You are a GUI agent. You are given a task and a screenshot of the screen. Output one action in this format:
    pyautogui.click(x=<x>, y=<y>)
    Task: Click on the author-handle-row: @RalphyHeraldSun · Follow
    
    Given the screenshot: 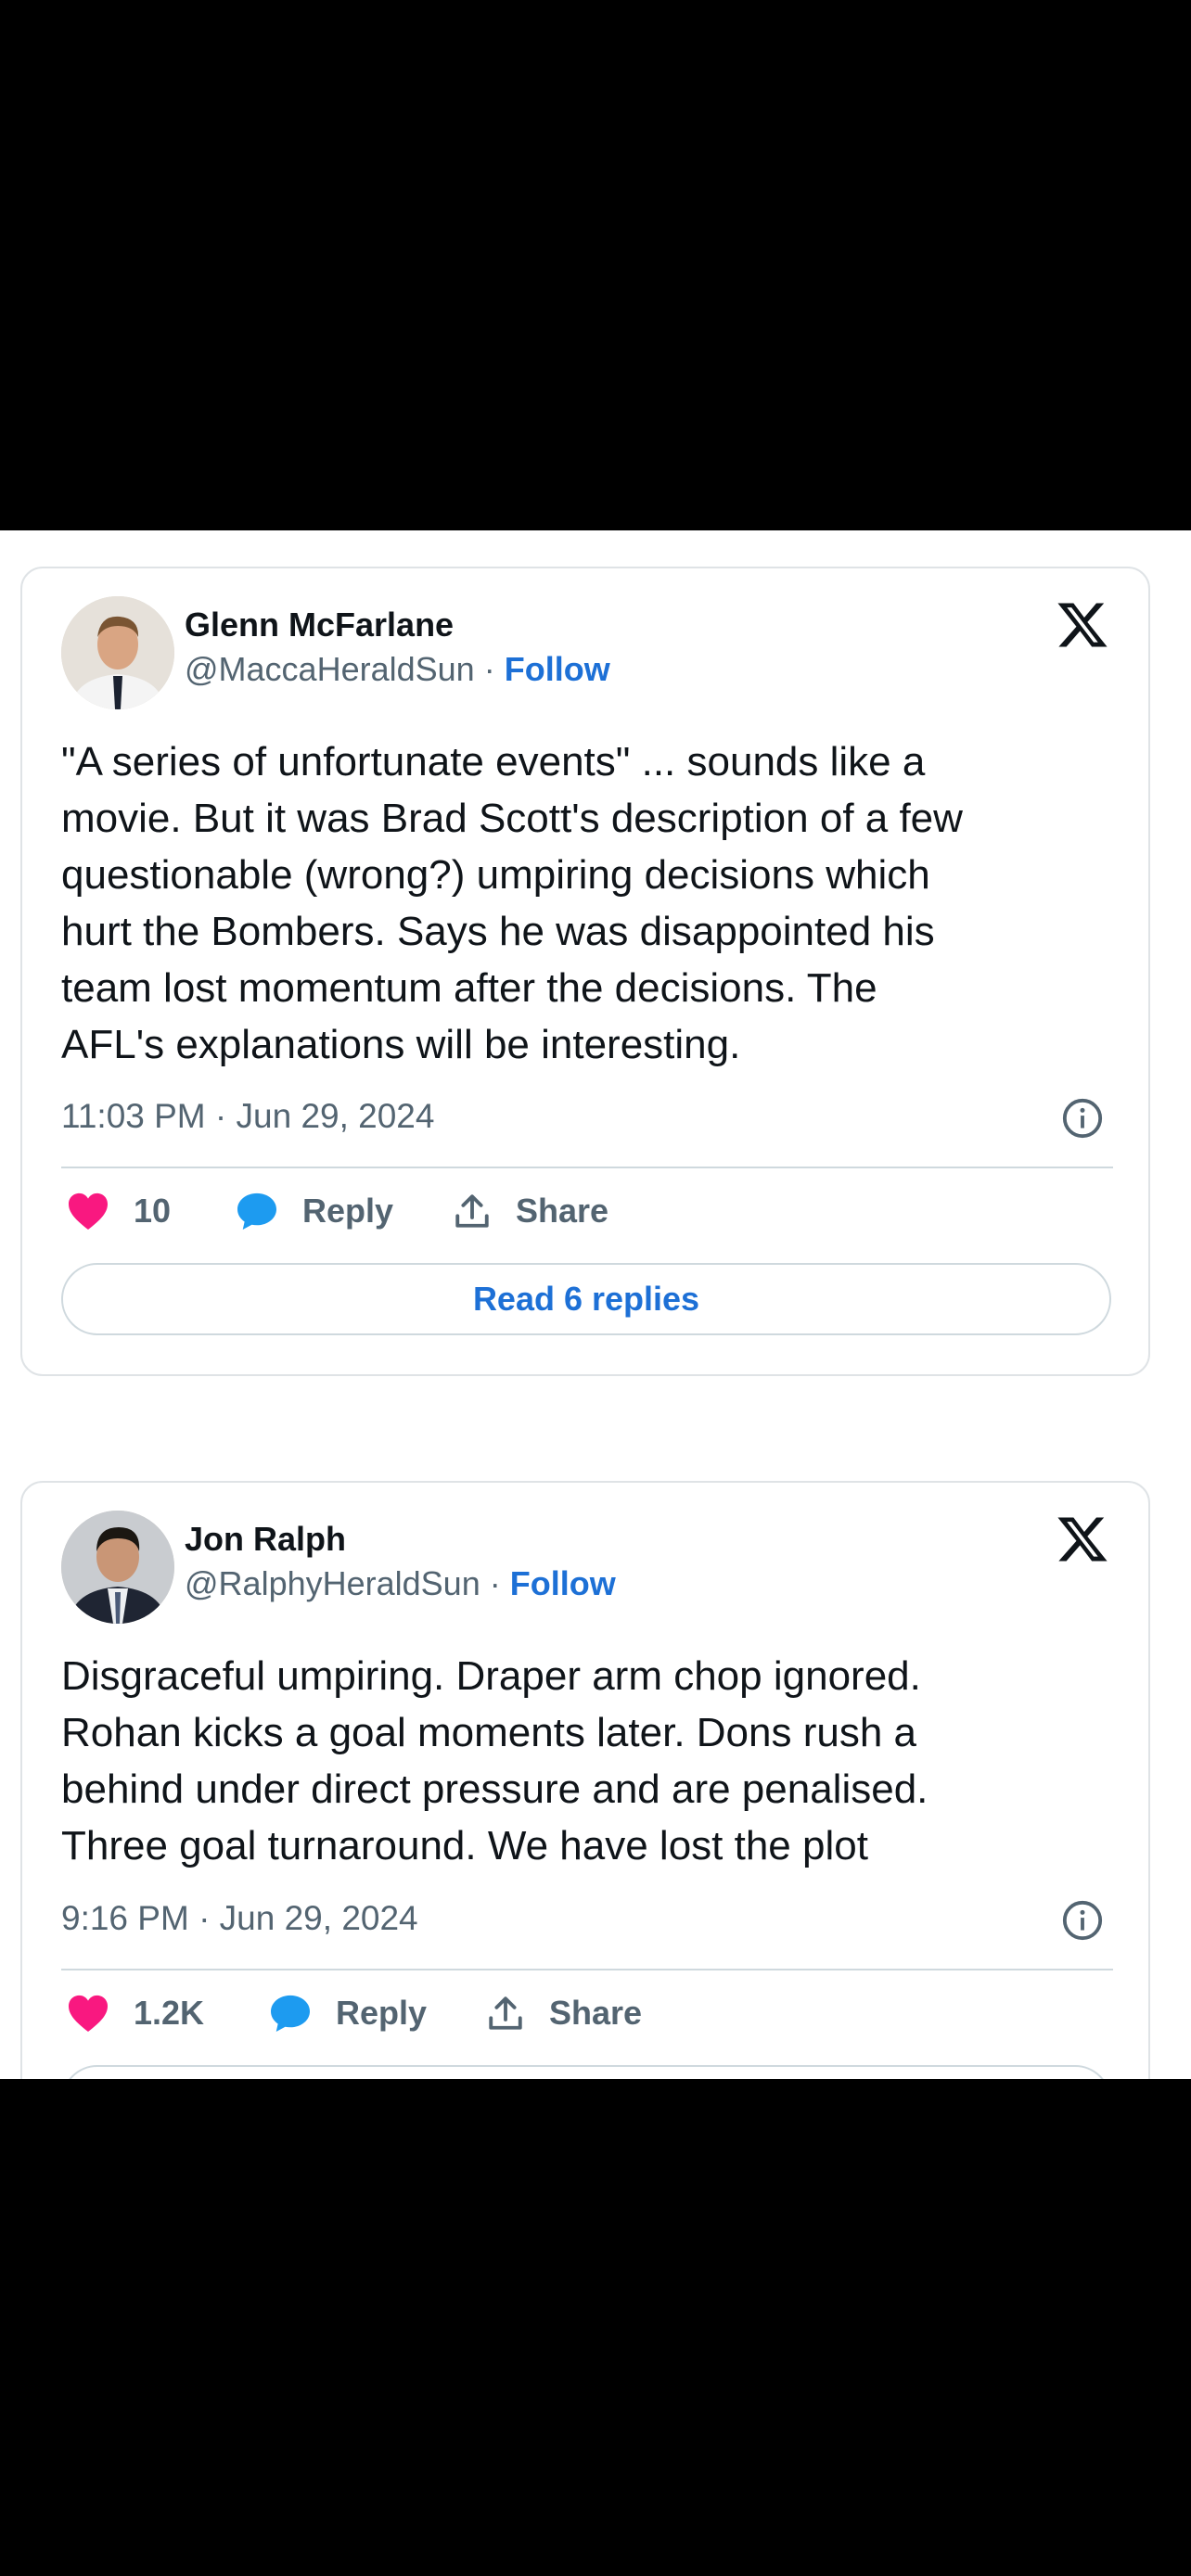 What is the action you would take?
    pyautogui.click(x=400, y=1584)
    